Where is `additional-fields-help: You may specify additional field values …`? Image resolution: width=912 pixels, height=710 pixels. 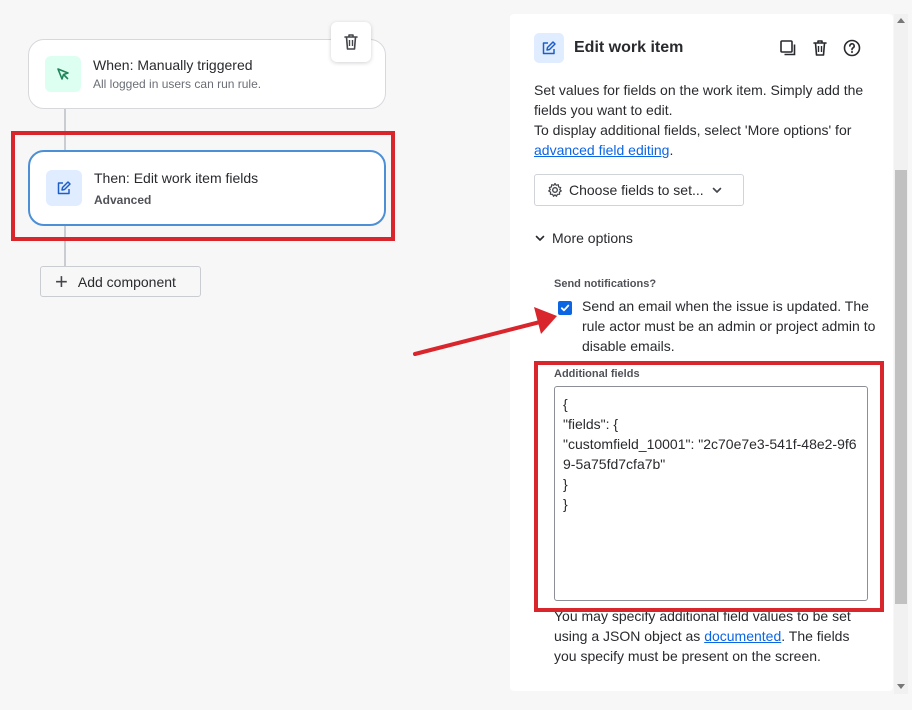
additional-fields-help: You may specify additional field values … is located at coordinates (702, 636).